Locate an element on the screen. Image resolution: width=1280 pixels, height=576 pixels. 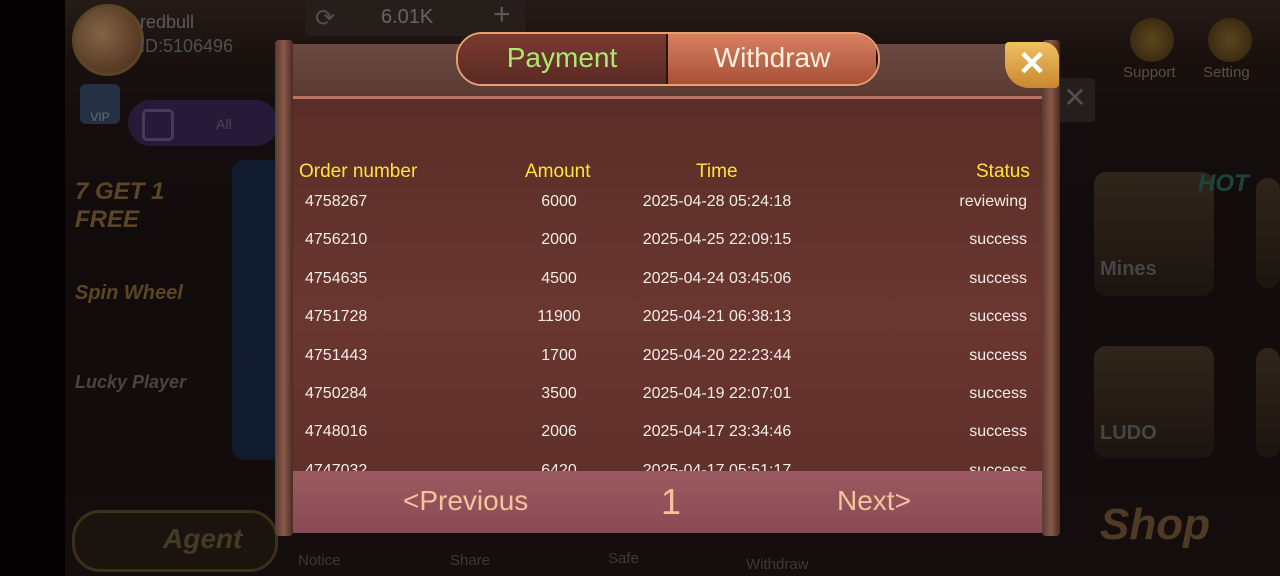
order-number-cell: 4758267 is located at coordinates (336, 201).